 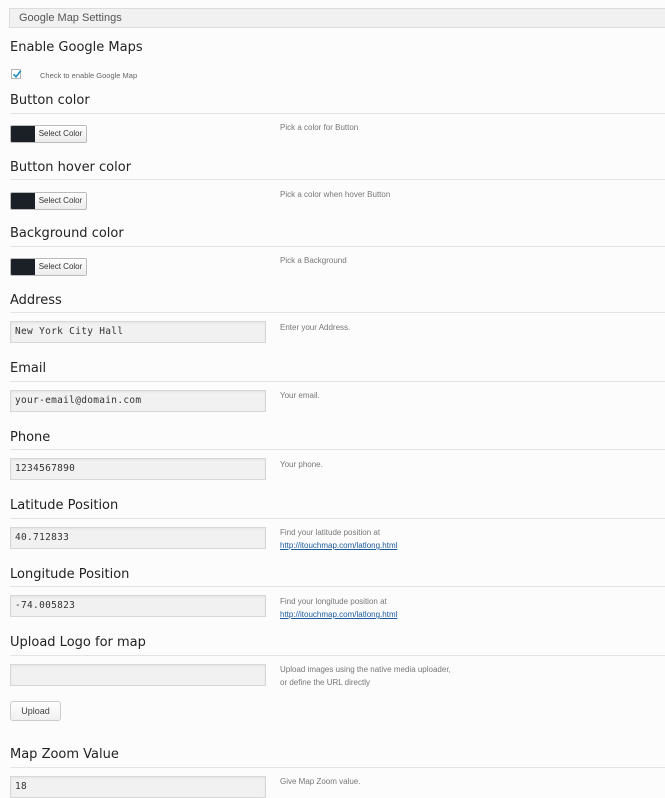 What do you see at coordinates (36, 300) in the screenshot?
I see `address-title: Address` at bounding box center [36, 300].